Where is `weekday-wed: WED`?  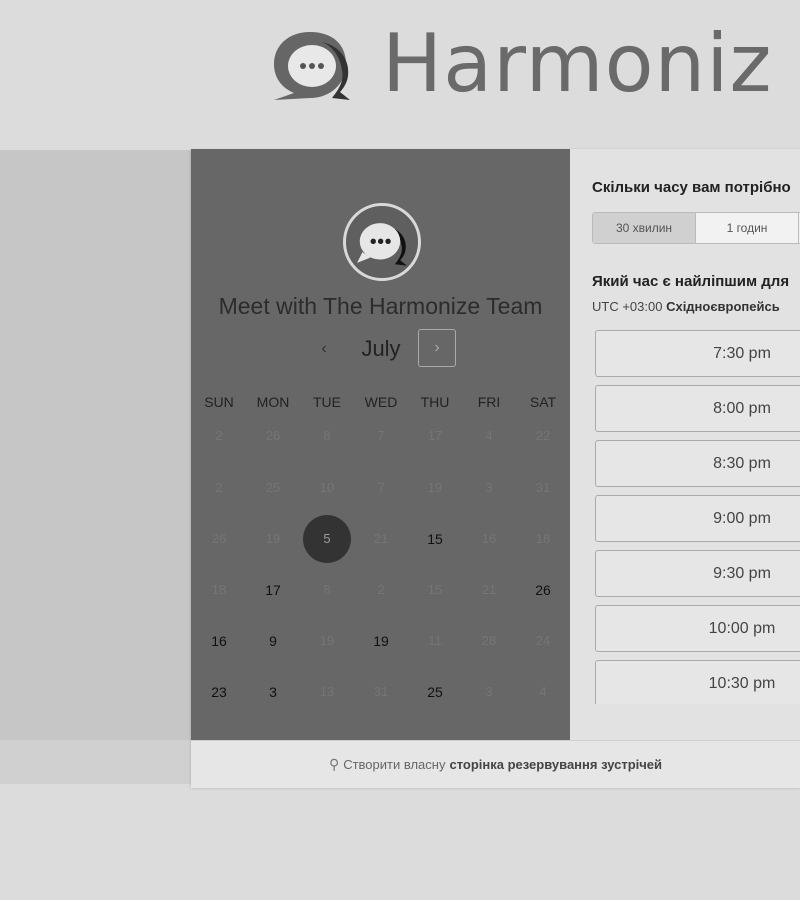
weekday-wed: WED is located at coordinates (381, 402).